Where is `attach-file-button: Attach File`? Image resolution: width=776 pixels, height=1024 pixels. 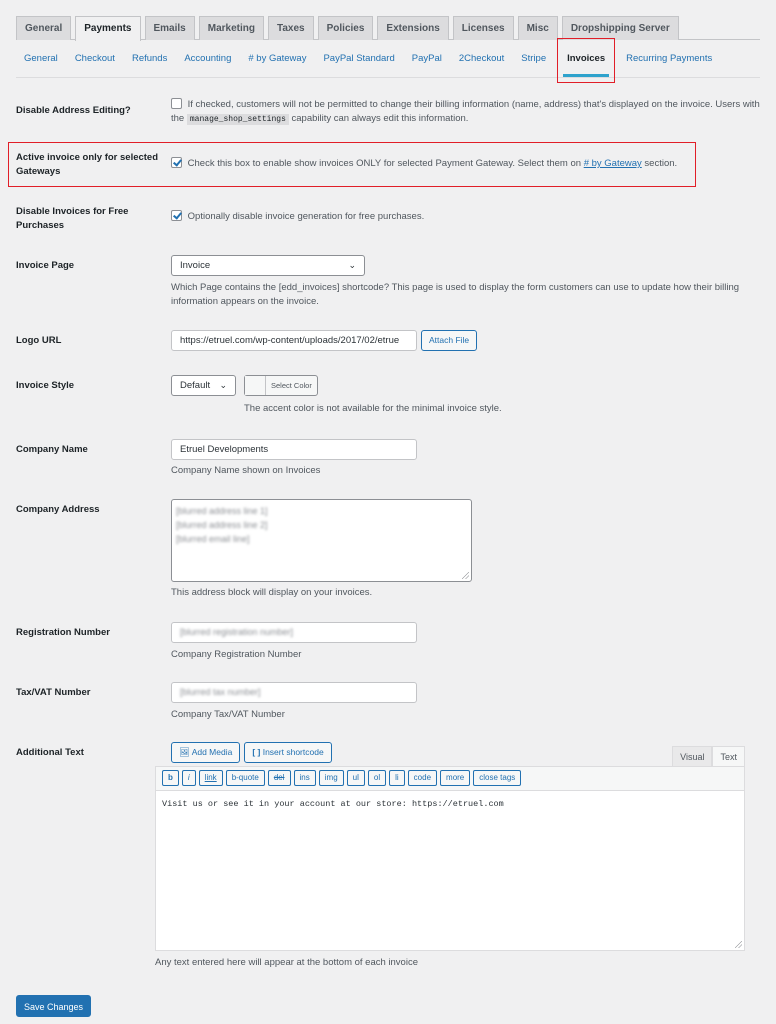 attach-file-button: Attach File is located at coordinates (449, 340).